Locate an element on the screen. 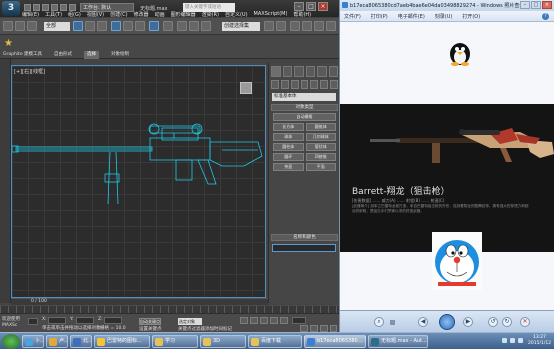  align-icon is located at coordinates (281, 26).